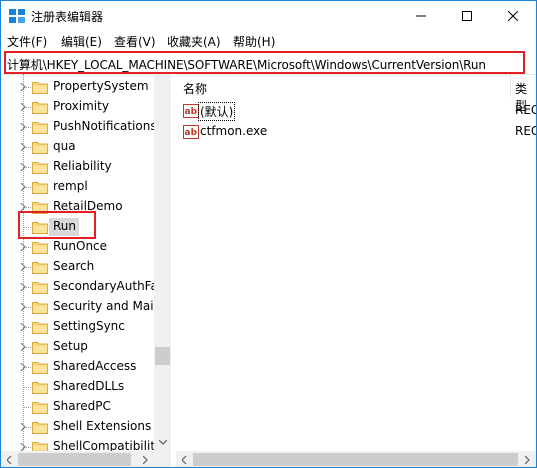 This screenshot has height=468, width=537. What do you see at coordinates (356, 132) in the screenshot?
I see `value-row-ctfmon: ab ctfmon.exe REG` at bounding box center [356, 132].